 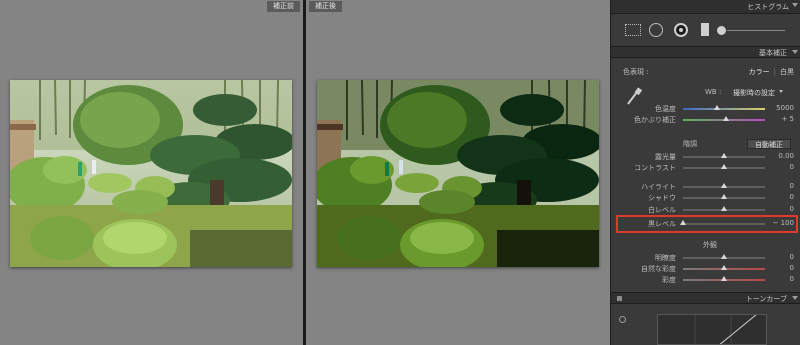 What do you see at coordinates (634, 96) in the screenshot?
I see `eyedropper-icon` at bounding box center [634, 96].